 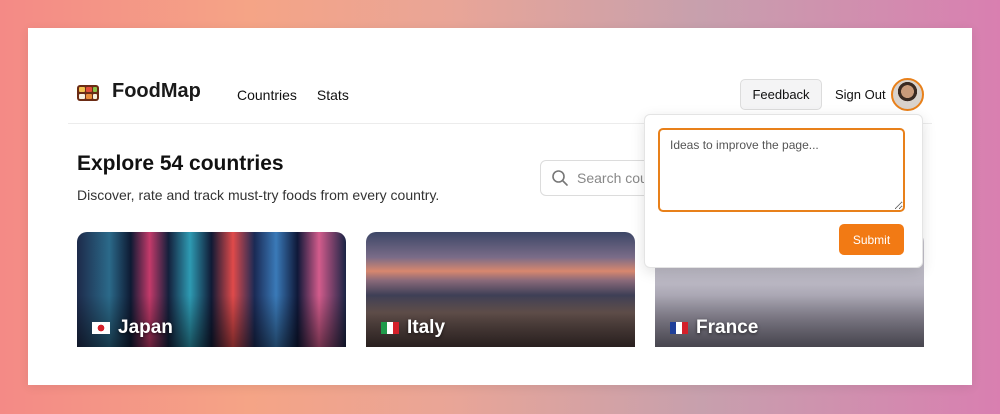 What do you see at coordinates (426, 327) in the screenshot?
I see `card-title: Italy` at bounding box center [426, 327].